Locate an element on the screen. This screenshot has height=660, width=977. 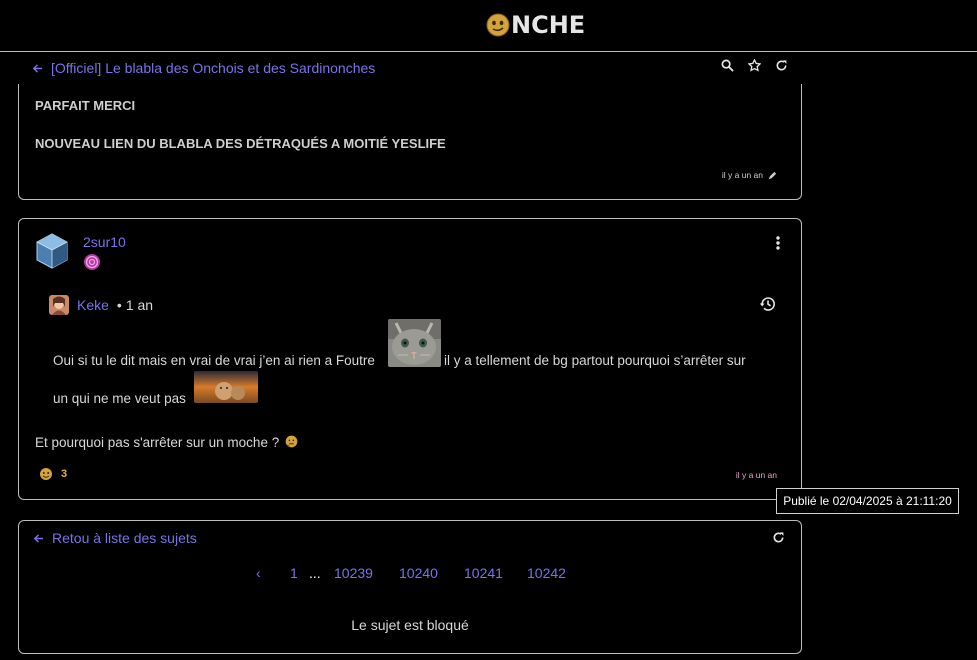
topic-tools is located at coordinates (754, 65).